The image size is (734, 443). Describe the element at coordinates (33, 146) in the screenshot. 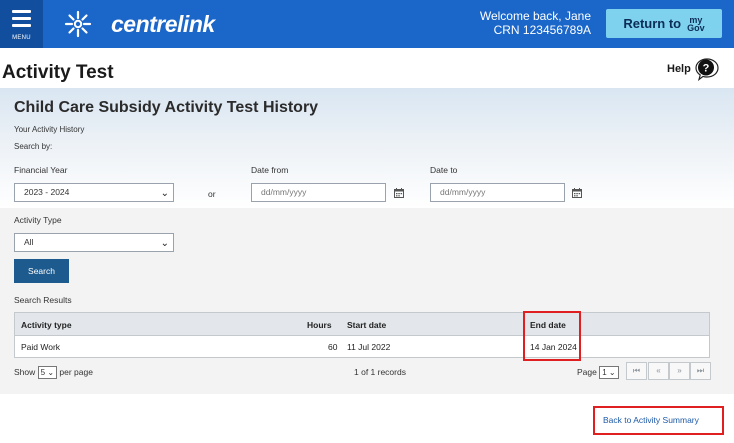

I see `search-by-label: Search by:` at that location.